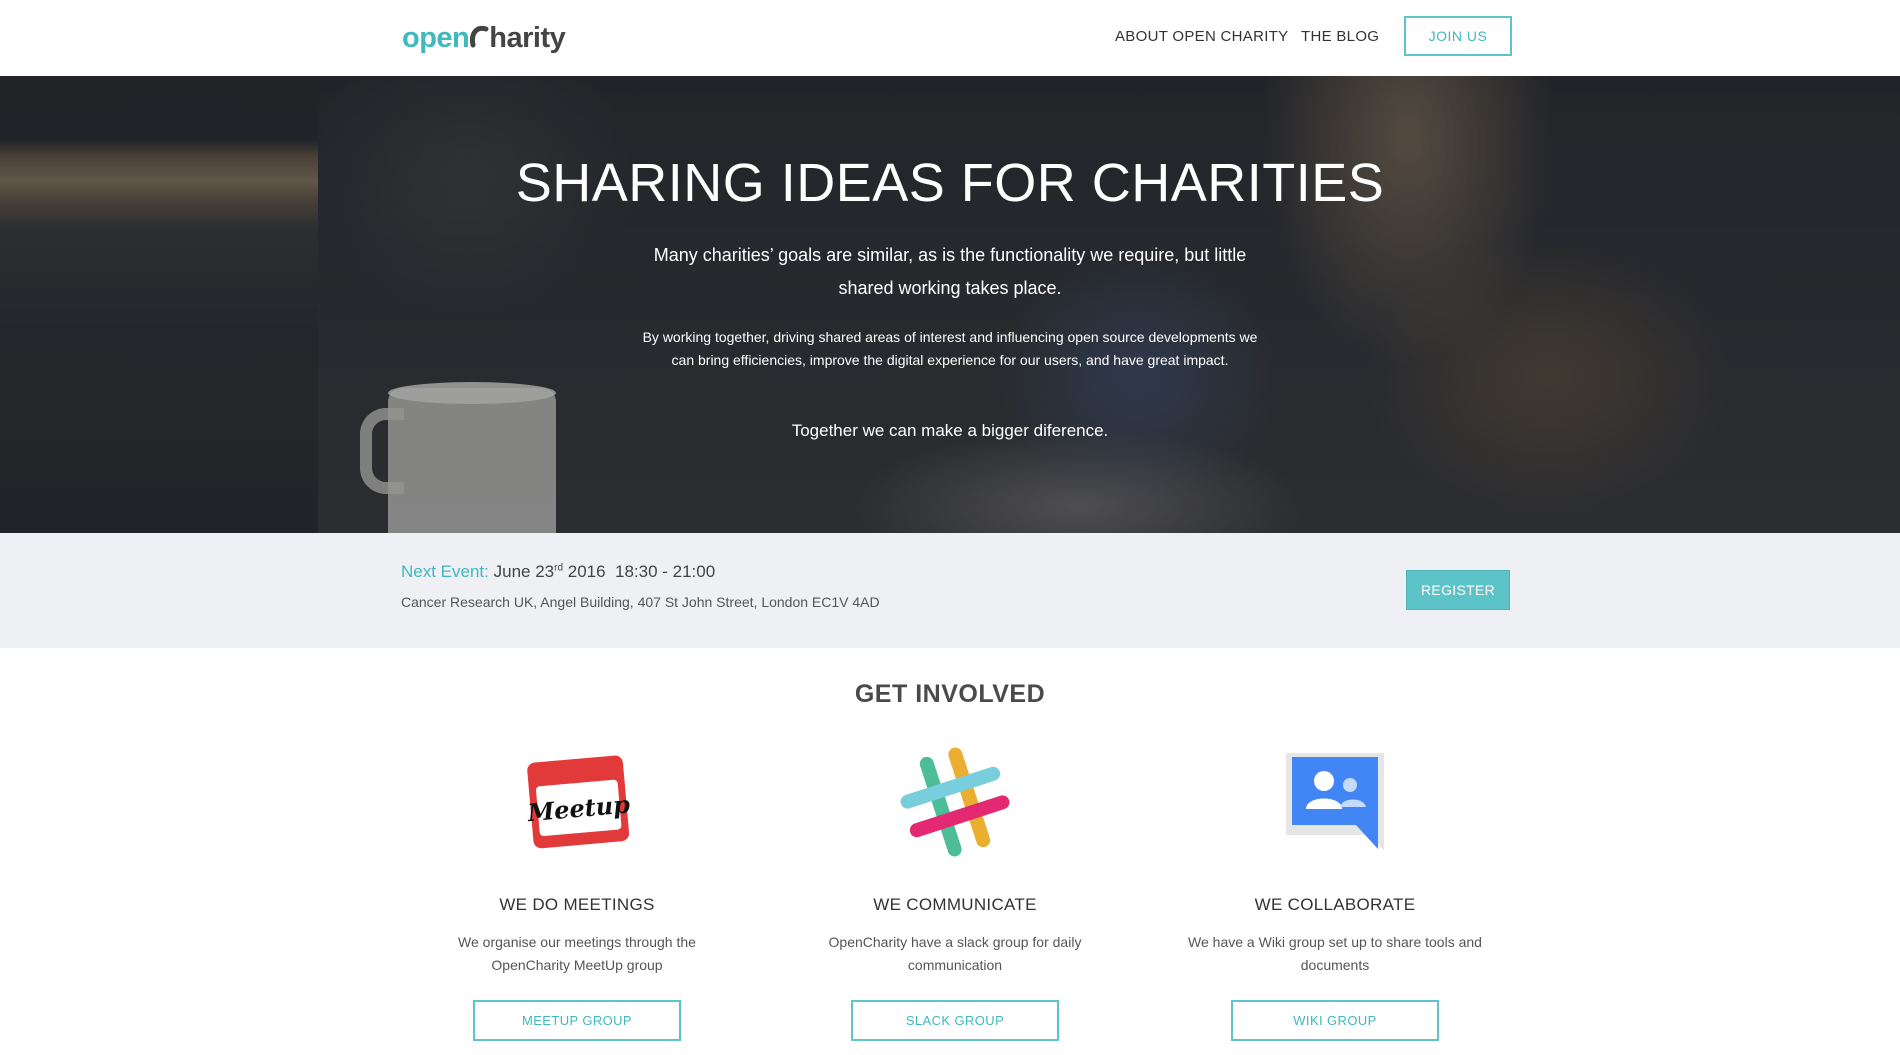 The height and width of the screenshot is (1055, 1900). I want to click on slack-icon, so click(955, 802).